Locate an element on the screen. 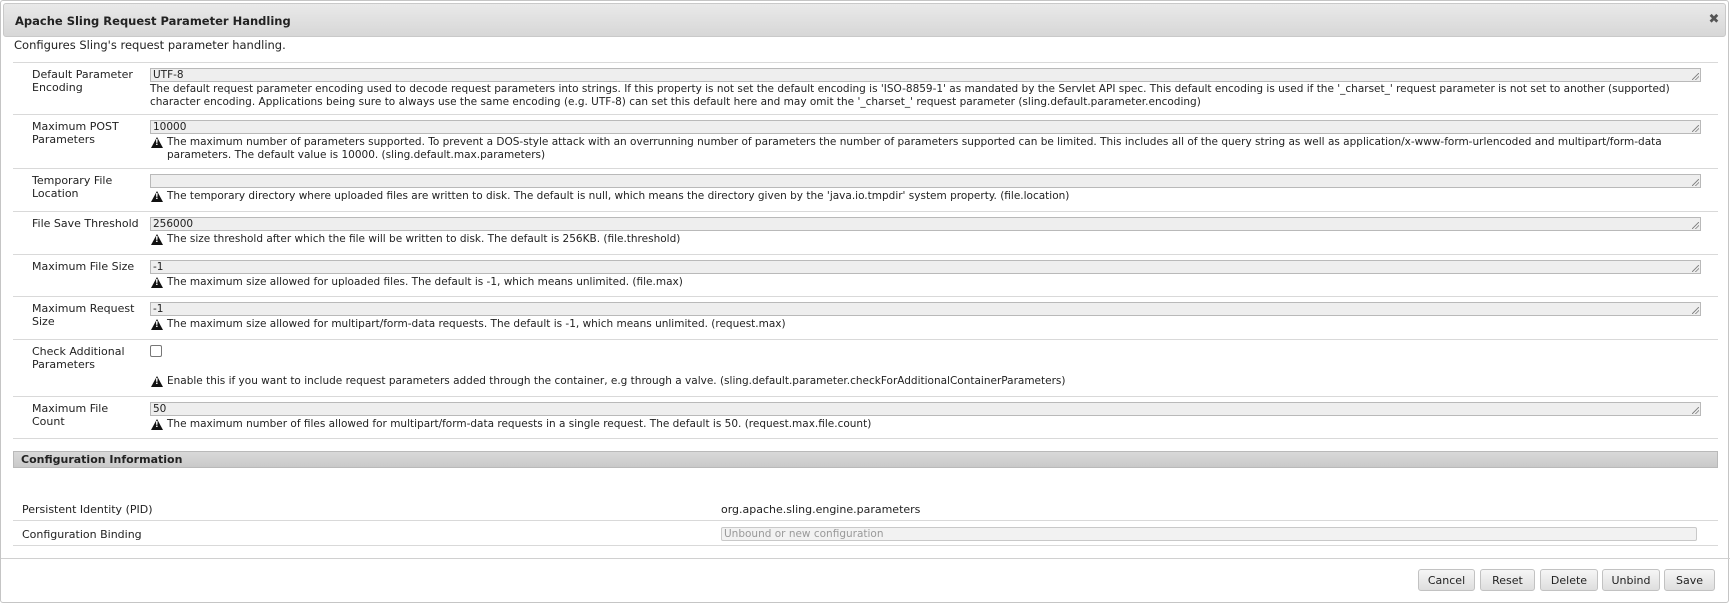  pid-label: Persistent Identity (PID) is located at coordinates (87, 509).